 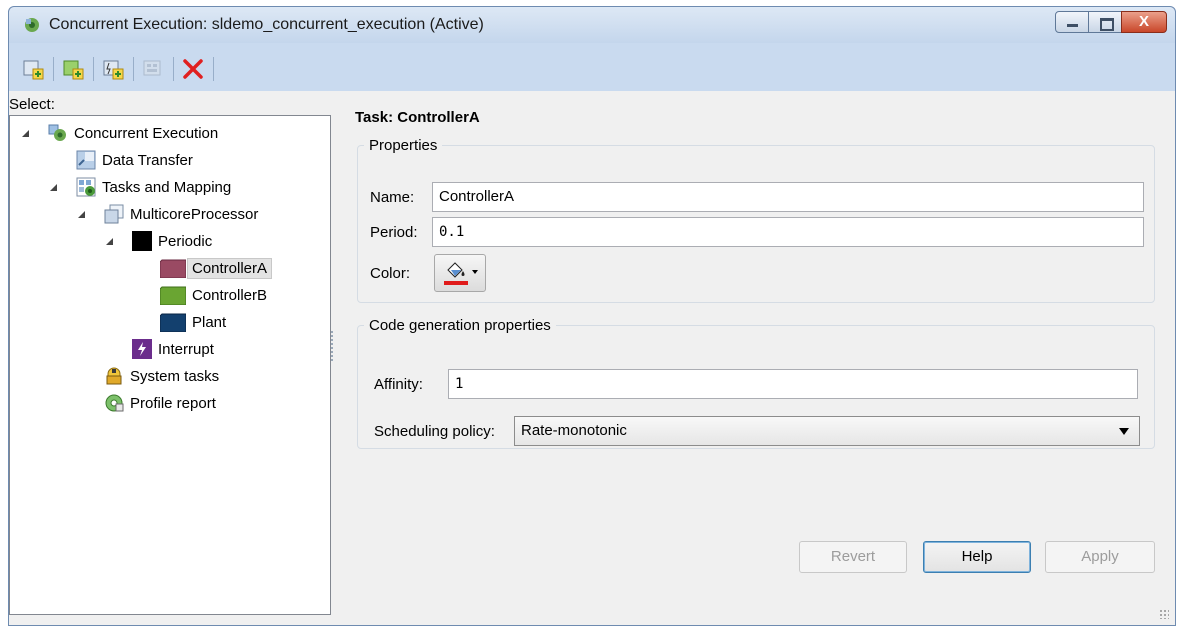 What do you see at coordinates (194, 214) in the screenshot?
I see `tree-item-label: MulticoreProcessor` at bounding box center [194, 214].